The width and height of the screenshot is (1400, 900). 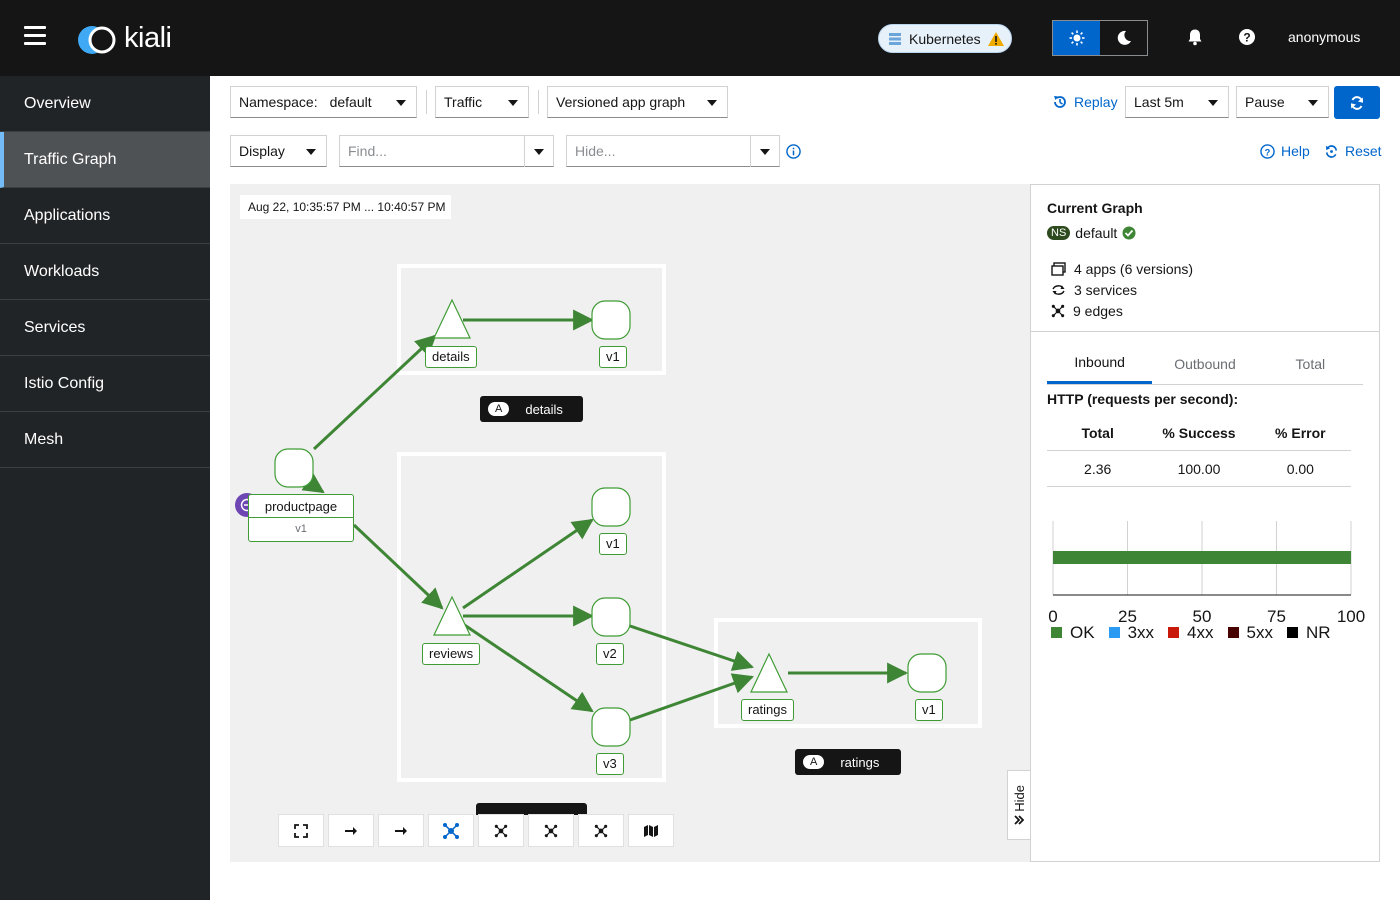 What do you see at coordinates (544, 409) in the screenshot?
I see `details-app-name: details` at bounding box center [544, 409].